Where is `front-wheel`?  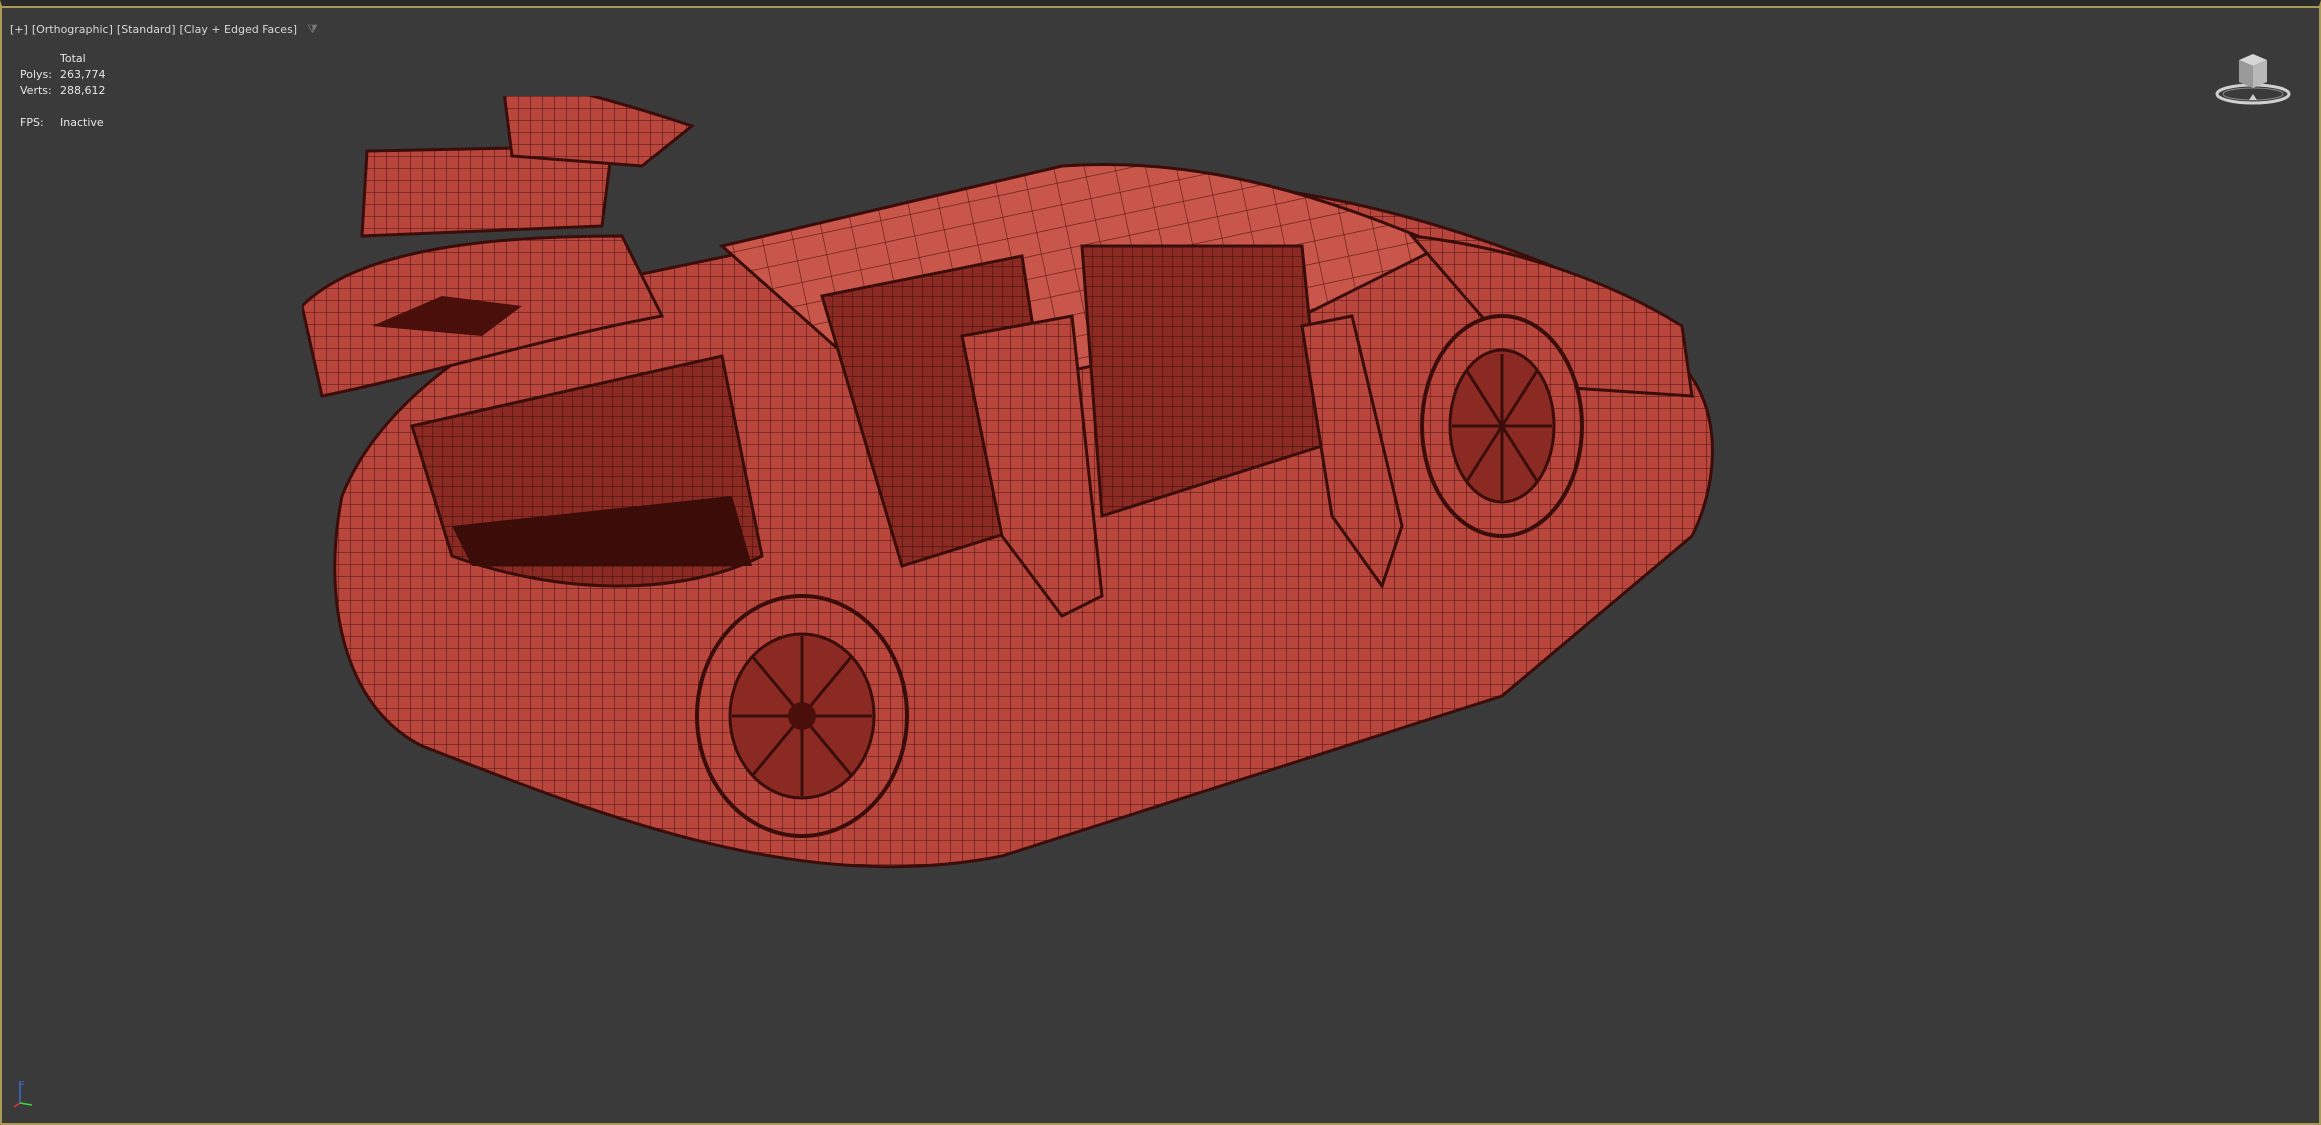
front-wheel is located at coordinates (1502, 426).